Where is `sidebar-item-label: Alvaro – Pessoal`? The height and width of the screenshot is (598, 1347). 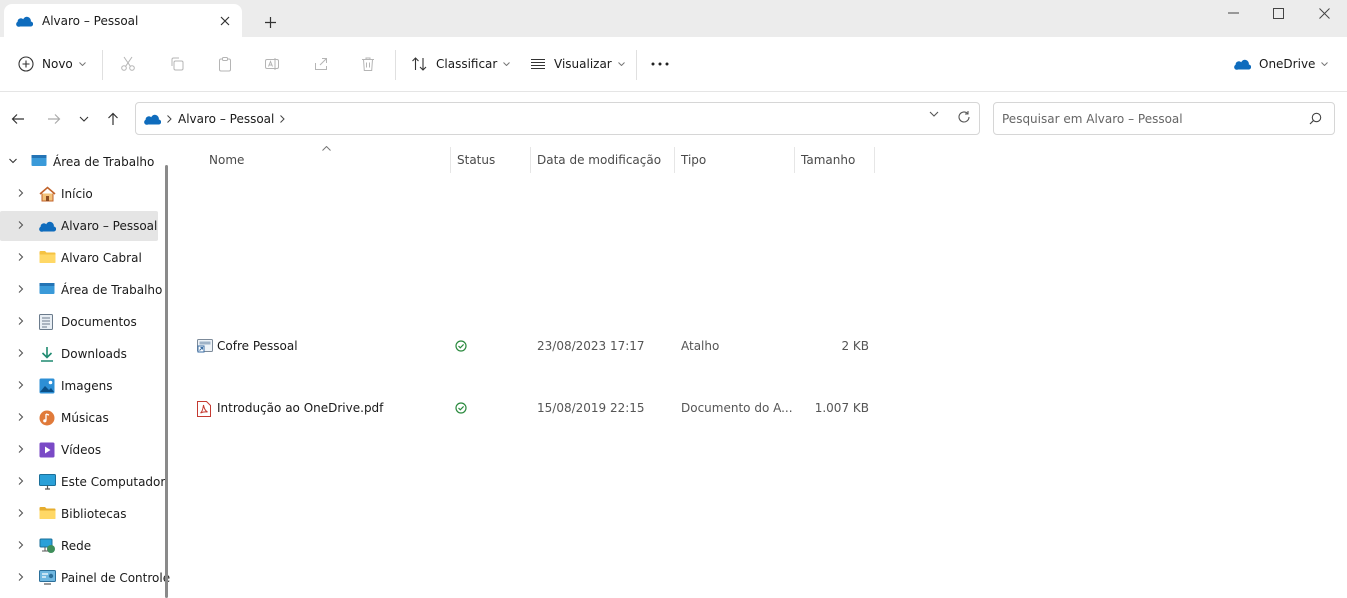 sidebar-item-label: Alvaro – Pessoal is located at coordinates (109, 226).